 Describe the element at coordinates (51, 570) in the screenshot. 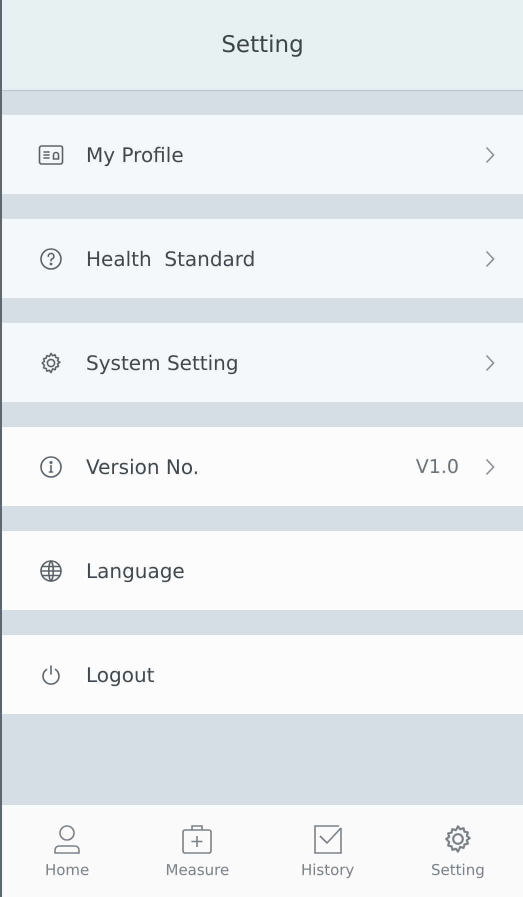

I see `globe-icon` at that location.